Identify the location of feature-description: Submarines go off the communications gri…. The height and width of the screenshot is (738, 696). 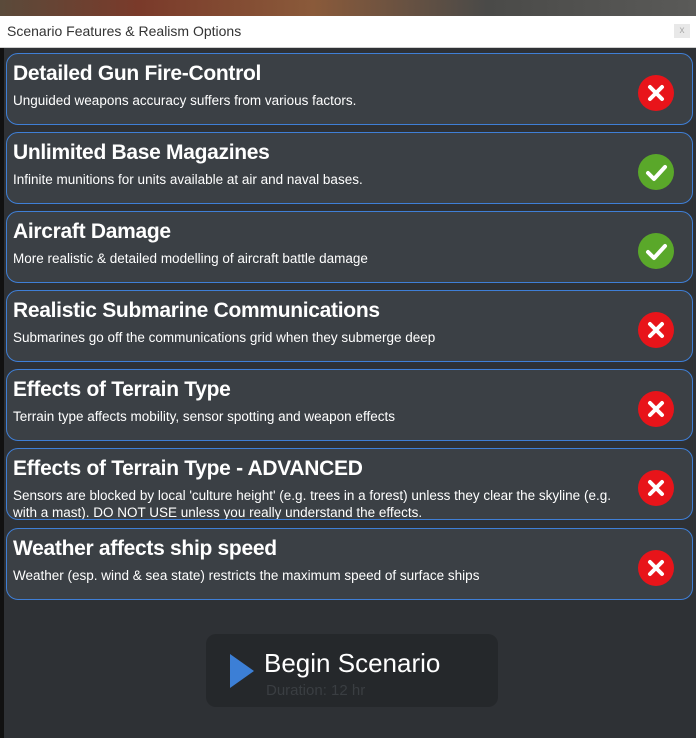
(224, 337).